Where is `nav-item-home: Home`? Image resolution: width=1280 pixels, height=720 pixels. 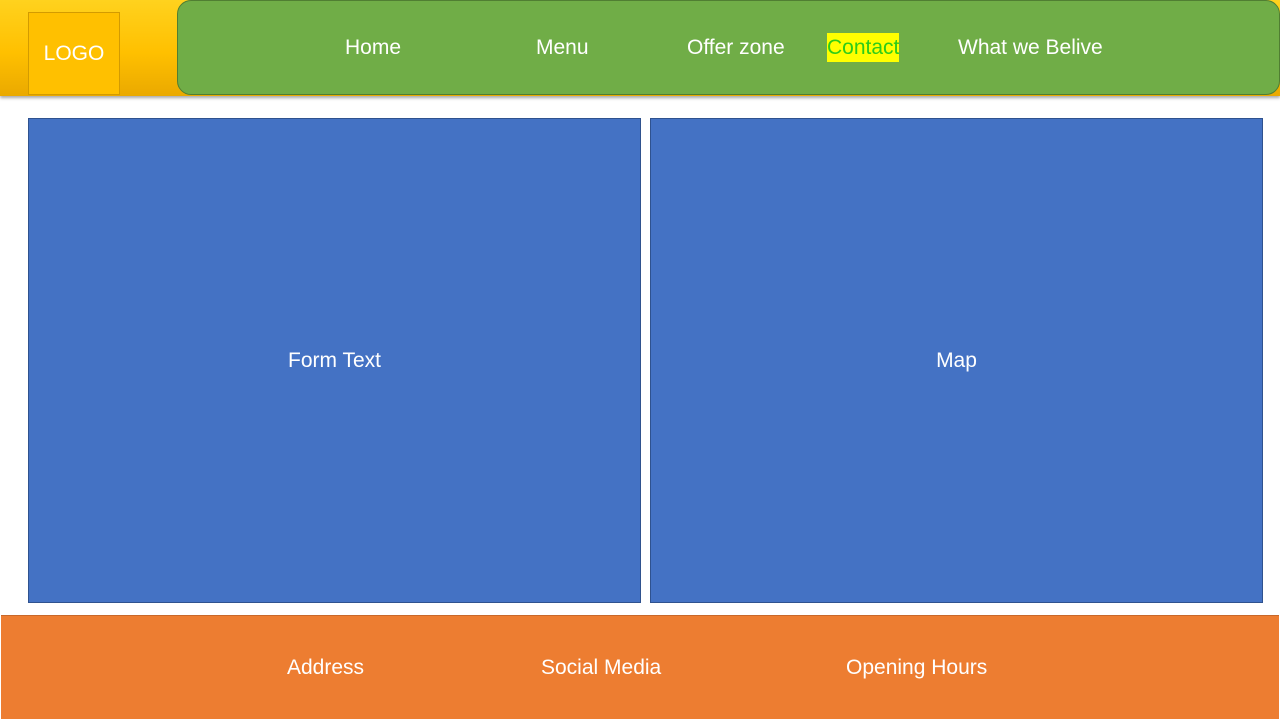
nav-item-home: Home is located at coordinates (373, 47).